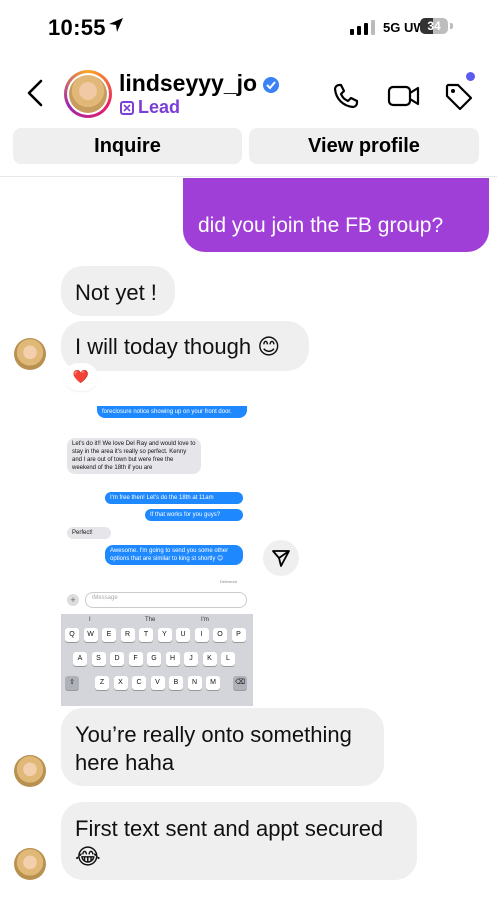  Describe the element at coordinates (248, 26) in the screenshot. I see `status-bar: 10:55 5G UW 34` at that location.